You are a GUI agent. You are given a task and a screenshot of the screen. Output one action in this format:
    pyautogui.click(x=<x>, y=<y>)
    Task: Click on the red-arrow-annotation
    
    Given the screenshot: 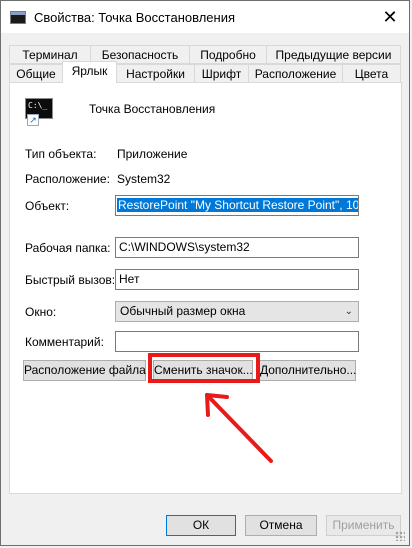 What is the action you would take?
    pyautogui.click(x=239, y=428)
    